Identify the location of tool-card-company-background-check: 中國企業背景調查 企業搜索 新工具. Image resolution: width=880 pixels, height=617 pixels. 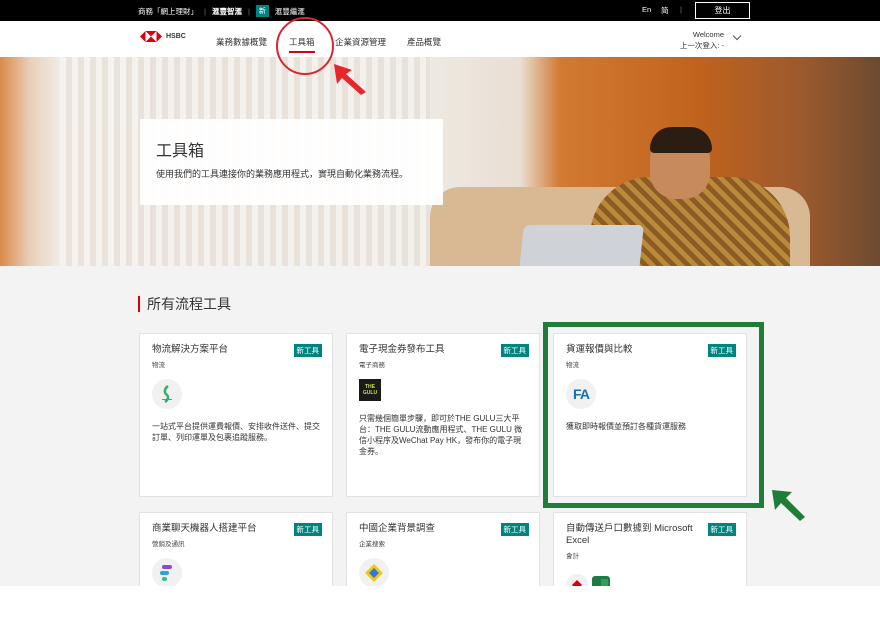
(443, 552).